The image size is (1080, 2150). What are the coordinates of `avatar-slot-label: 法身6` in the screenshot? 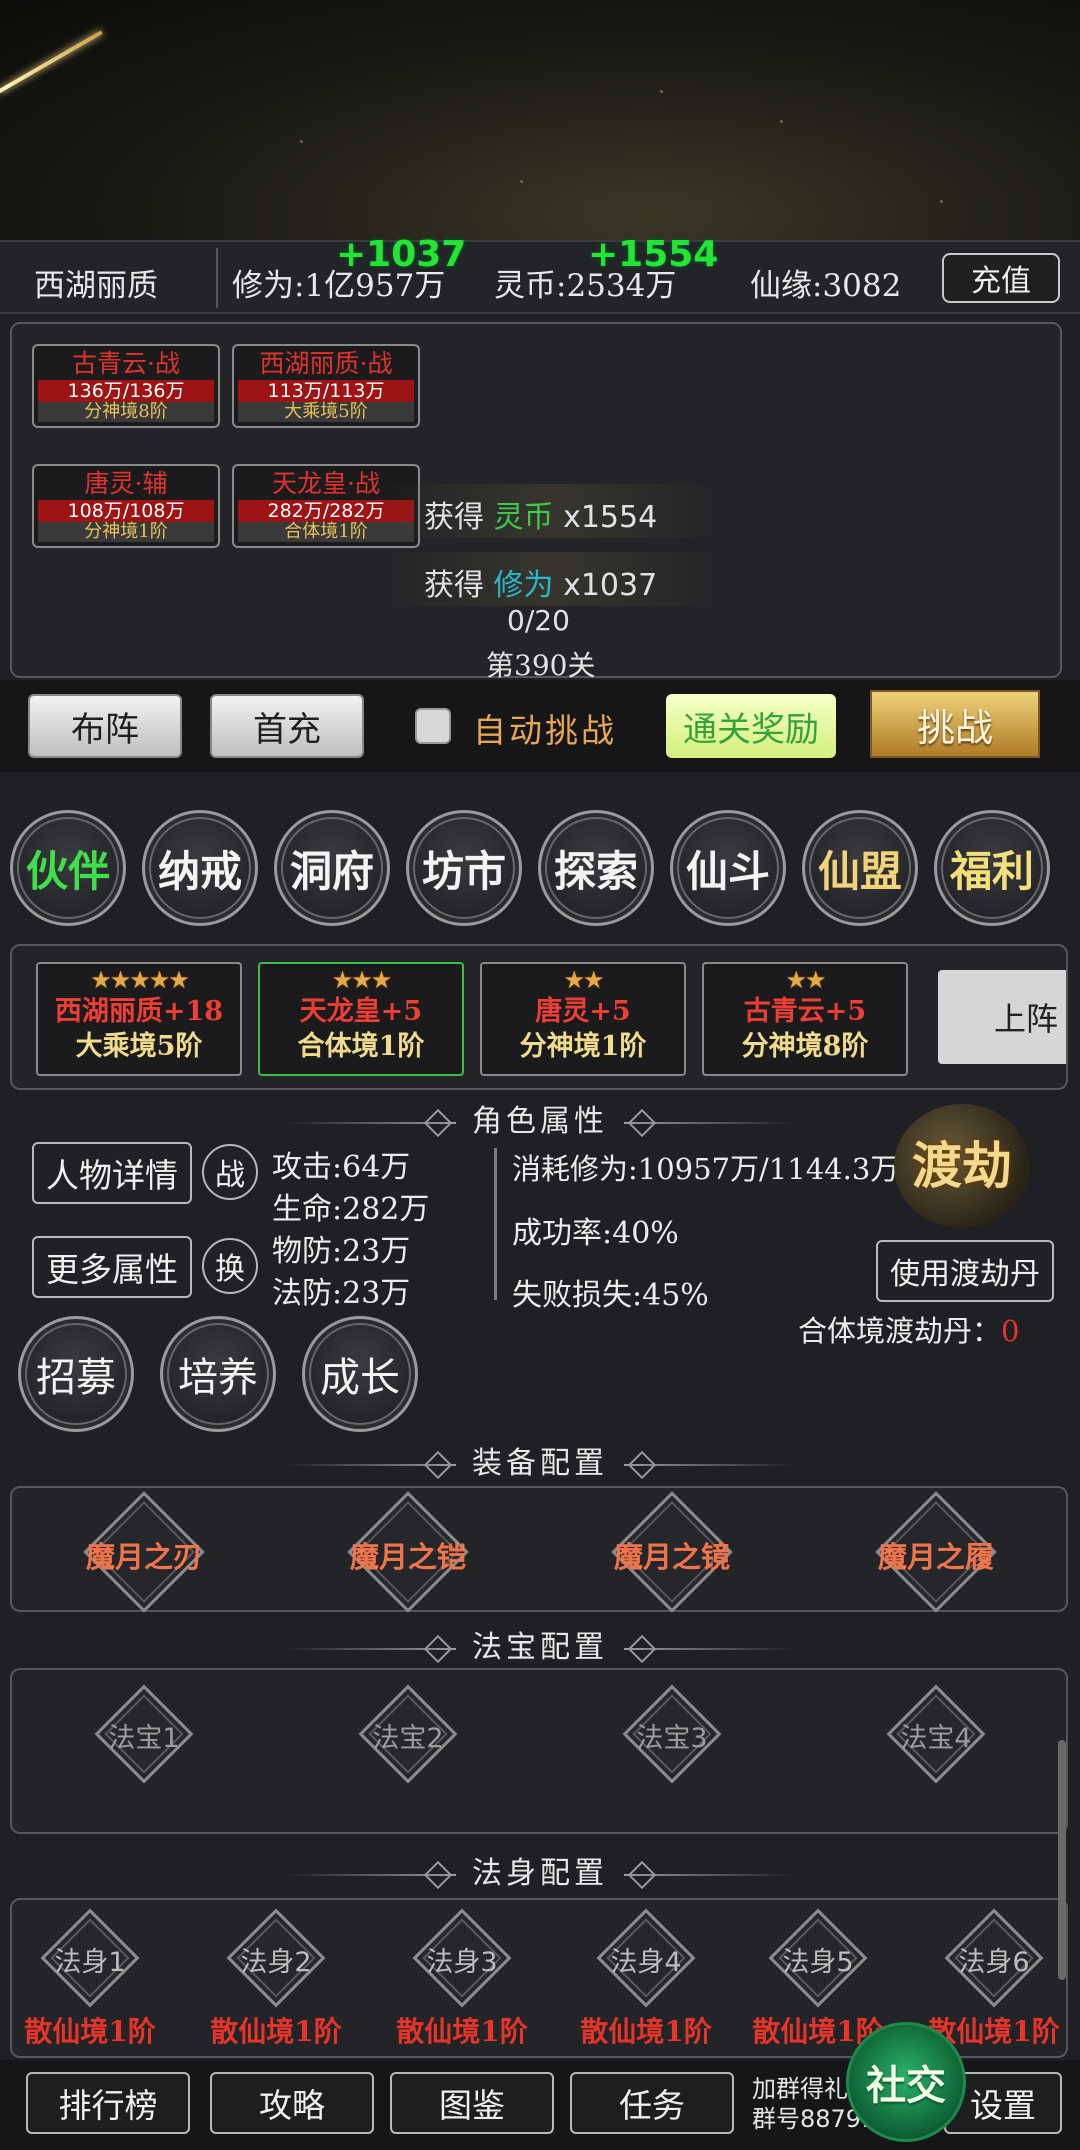 It's located at (994, 1962).